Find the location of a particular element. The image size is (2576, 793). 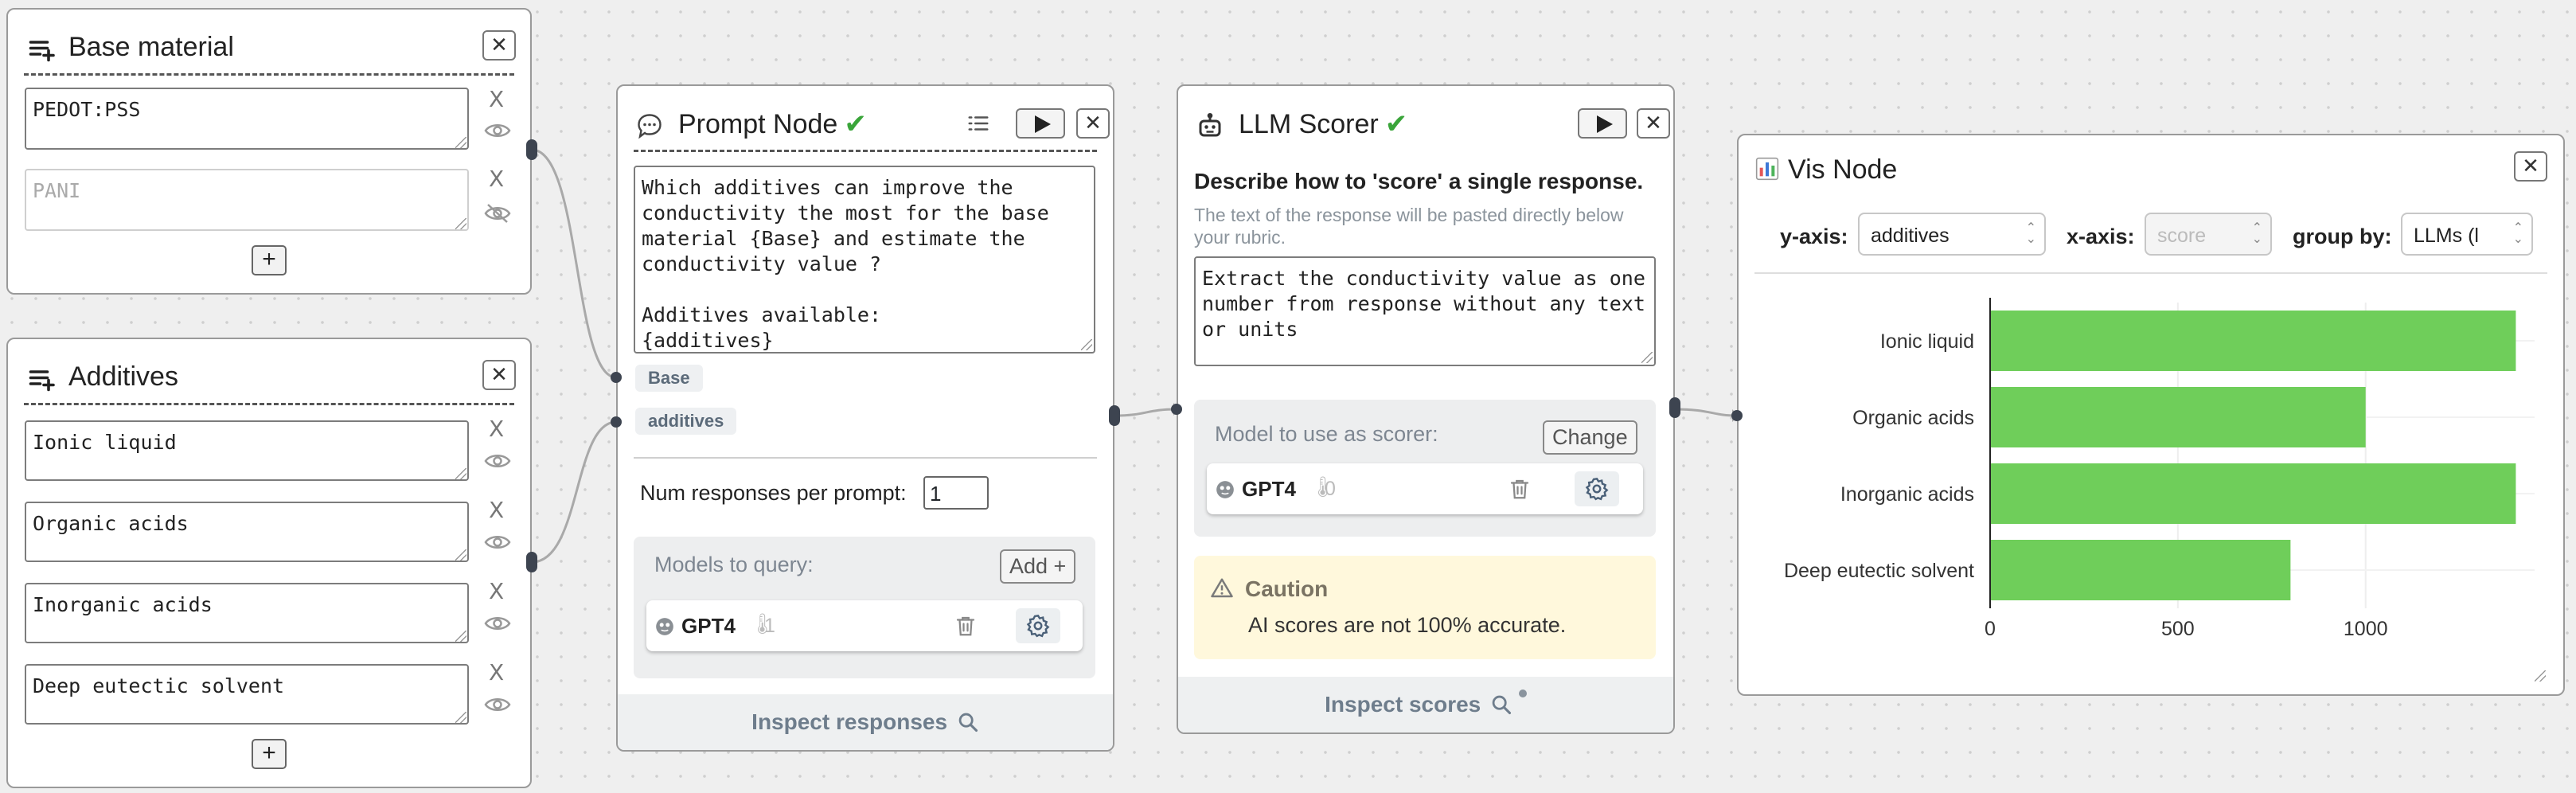

change-model-button: Change is located at coordinates (1590, 437).